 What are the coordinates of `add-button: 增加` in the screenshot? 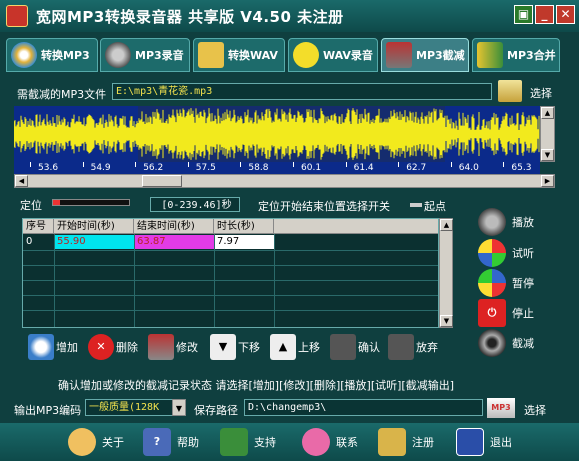 It's located at (53, 347).